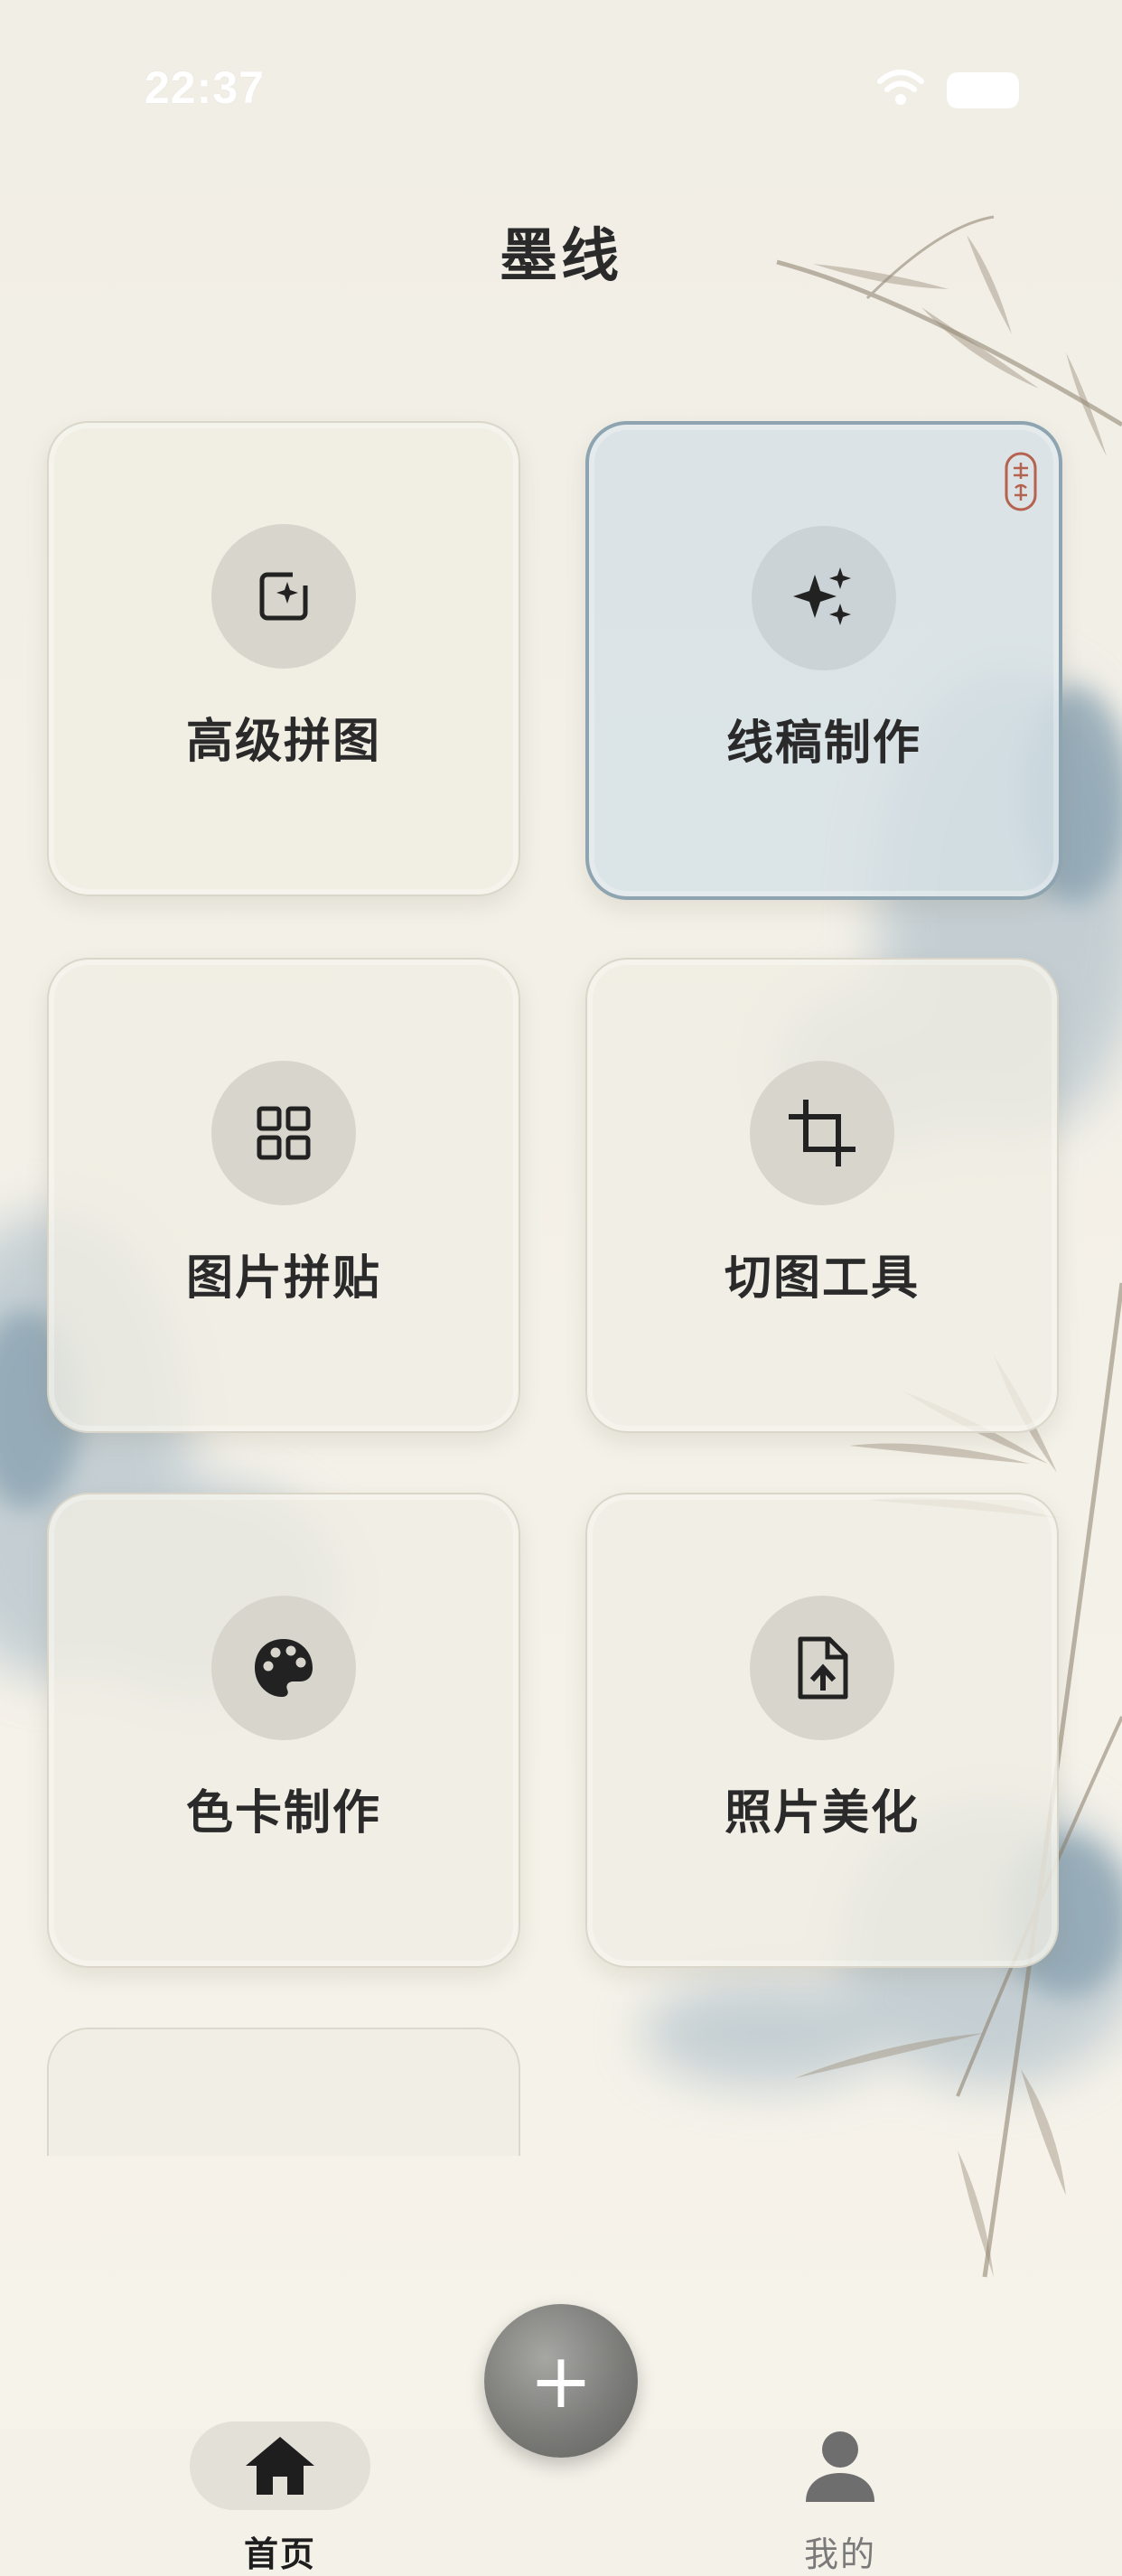 This screenshot has height=2576, width=1122. Describe the element at coordinates (561, 256) in the screenshot. I see `page-title: 墨线` at that location.